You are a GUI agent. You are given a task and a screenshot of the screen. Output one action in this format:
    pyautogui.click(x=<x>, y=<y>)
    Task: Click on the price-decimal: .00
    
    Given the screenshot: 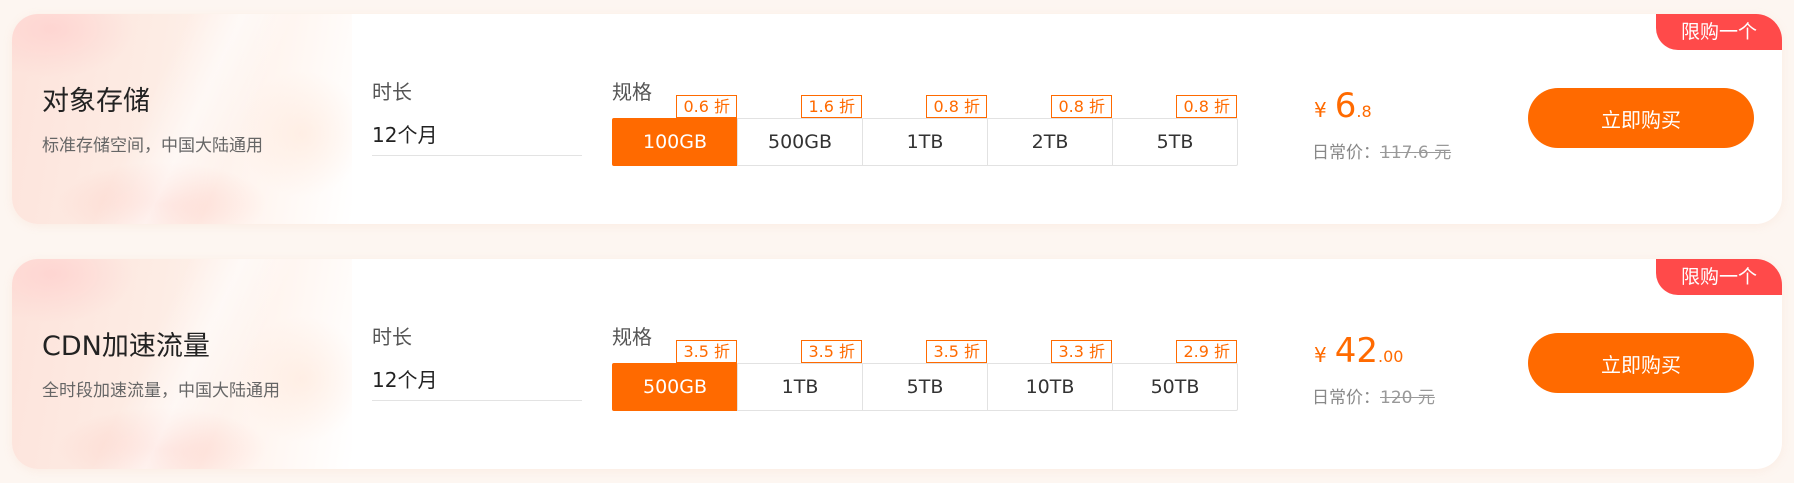 What is the action you would take?
    pyautogui.click(x=1391, y=356)
    